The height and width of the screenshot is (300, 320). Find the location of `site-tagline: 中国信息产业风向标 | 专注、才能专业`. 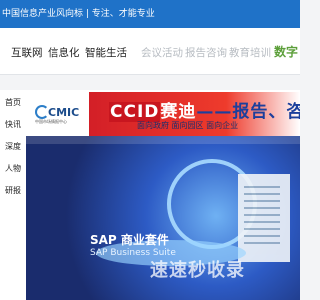

site-tagline: 中国信息产业风向标 | 专注、才能专业 is located at coordinates (78, 14).